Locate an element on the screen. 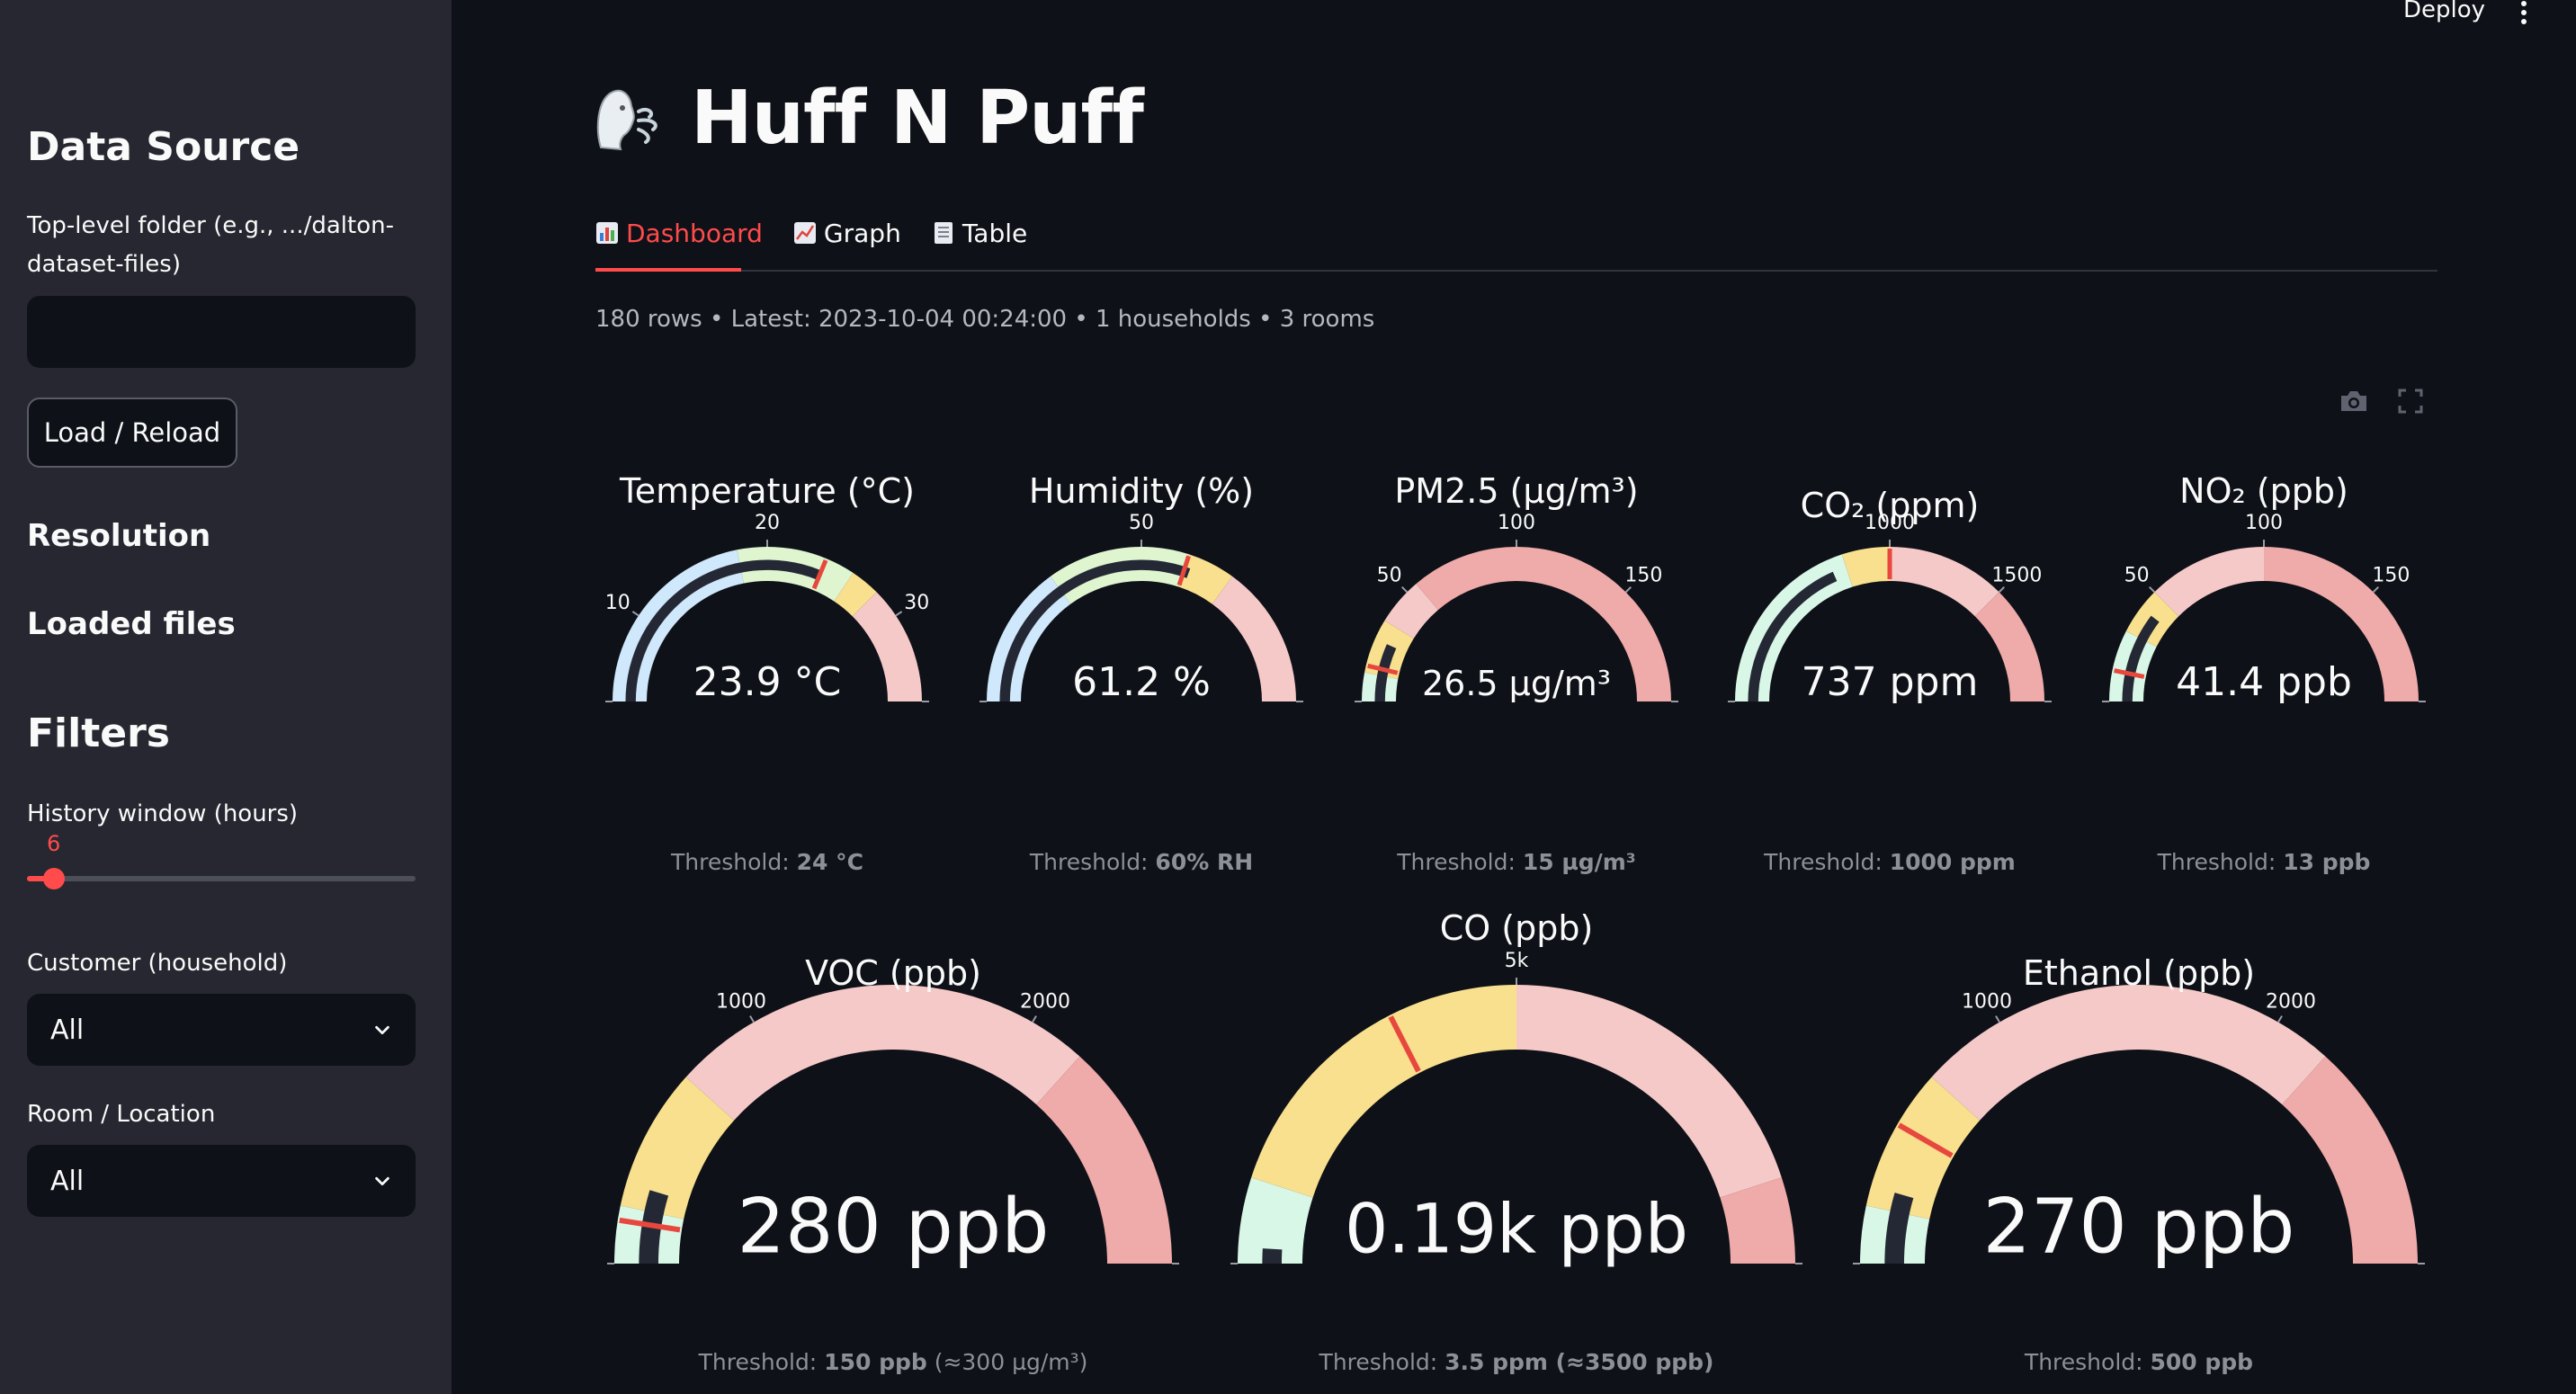 Image resolution: width=2576 pixels, height=1394 pixels. gauge-value-text: 270 ppb is located at coordinates (2139, 1227).